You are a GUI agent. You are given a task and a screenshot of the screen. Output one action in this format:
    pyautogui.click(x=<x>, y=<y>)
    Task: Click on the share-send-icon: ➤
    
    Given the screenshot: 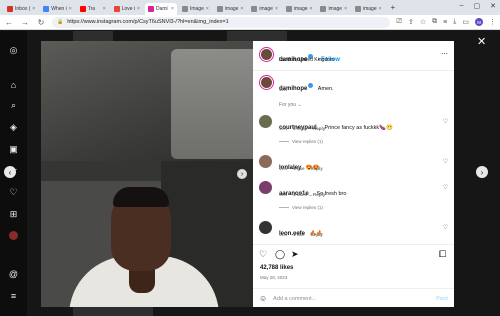 What is the action you would take?
    pyautogui.click(x=295, y=254)
    